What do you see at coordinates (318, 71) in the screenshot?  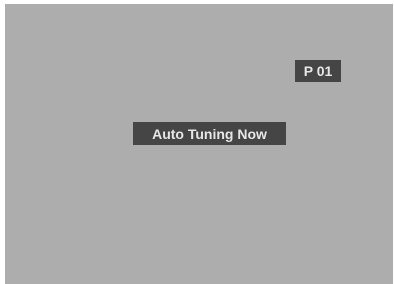 I see `channel-indicator: P 01` at bounding box center [318, 71].